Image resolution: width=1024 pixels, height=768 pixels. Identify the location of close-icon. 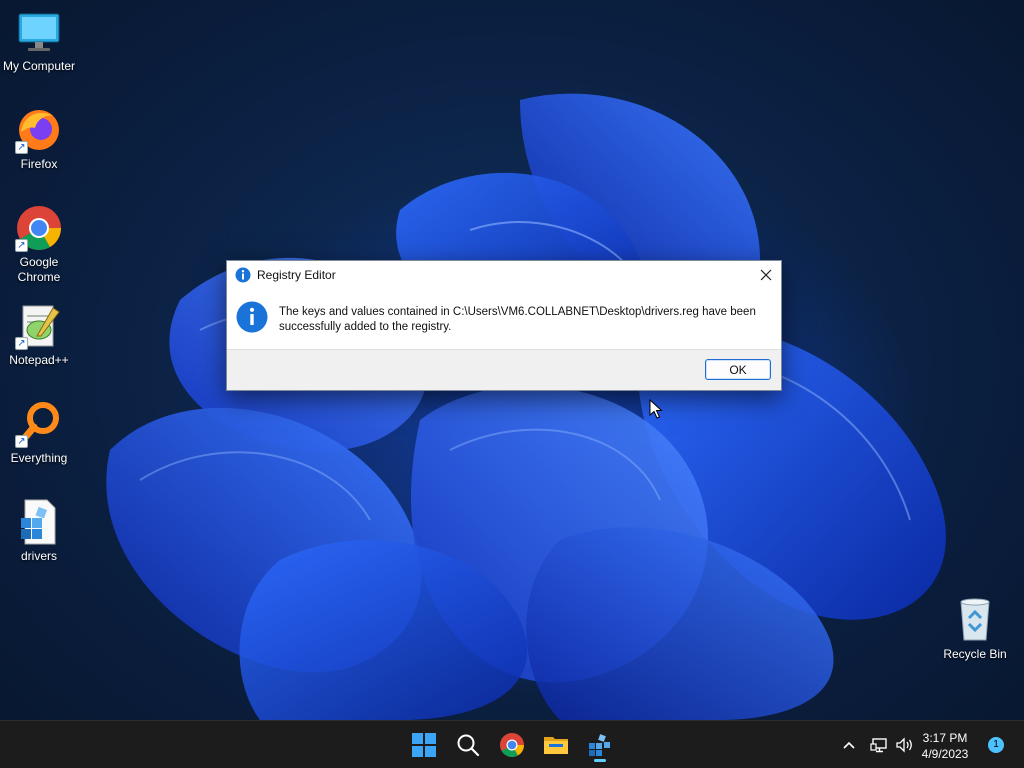
(766, 275).